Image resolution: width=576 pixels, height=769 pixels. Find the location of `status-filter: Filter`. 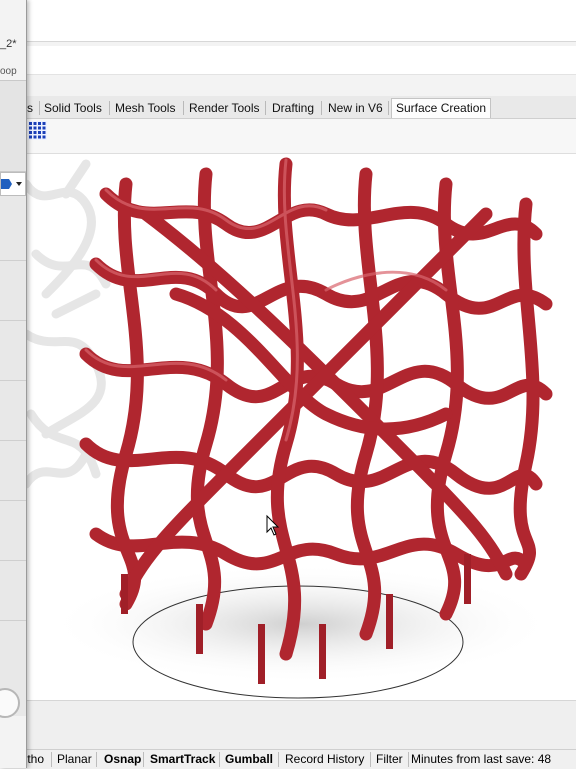

status-filter: Filter is located at coordinates (389, 759).